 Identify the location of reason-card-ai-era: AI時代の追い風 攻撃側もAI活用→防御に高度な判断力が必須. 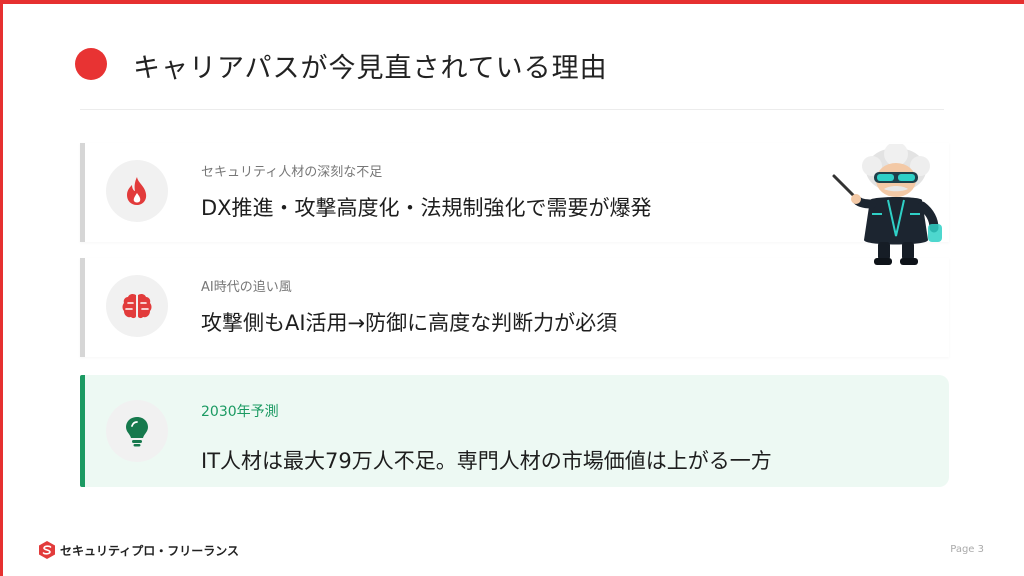
(514, 307).